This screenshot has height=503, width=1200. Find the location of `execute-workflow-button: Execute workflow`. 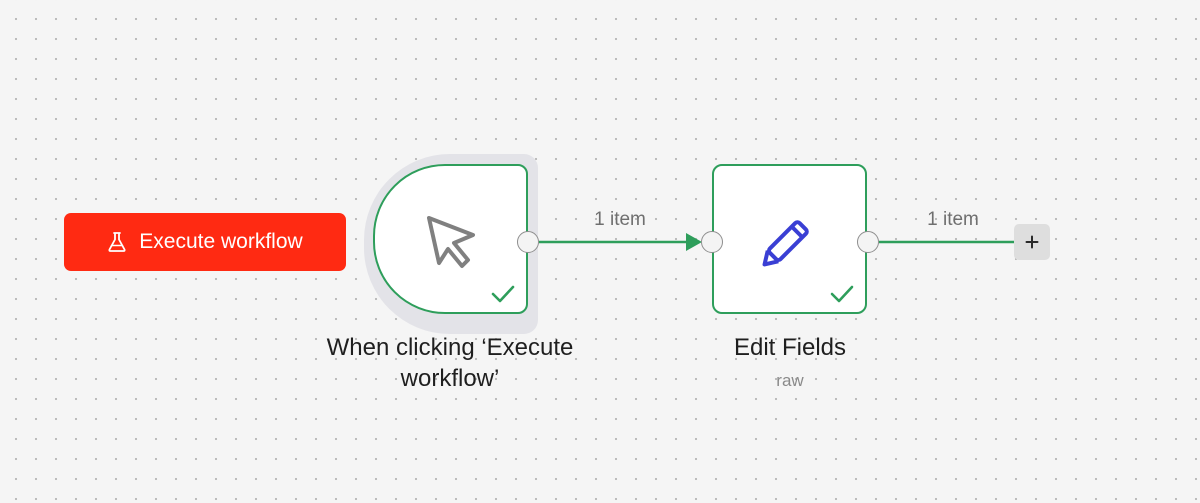

execute-workflow-button: Execute workflow is located at coordinates (205, 242).